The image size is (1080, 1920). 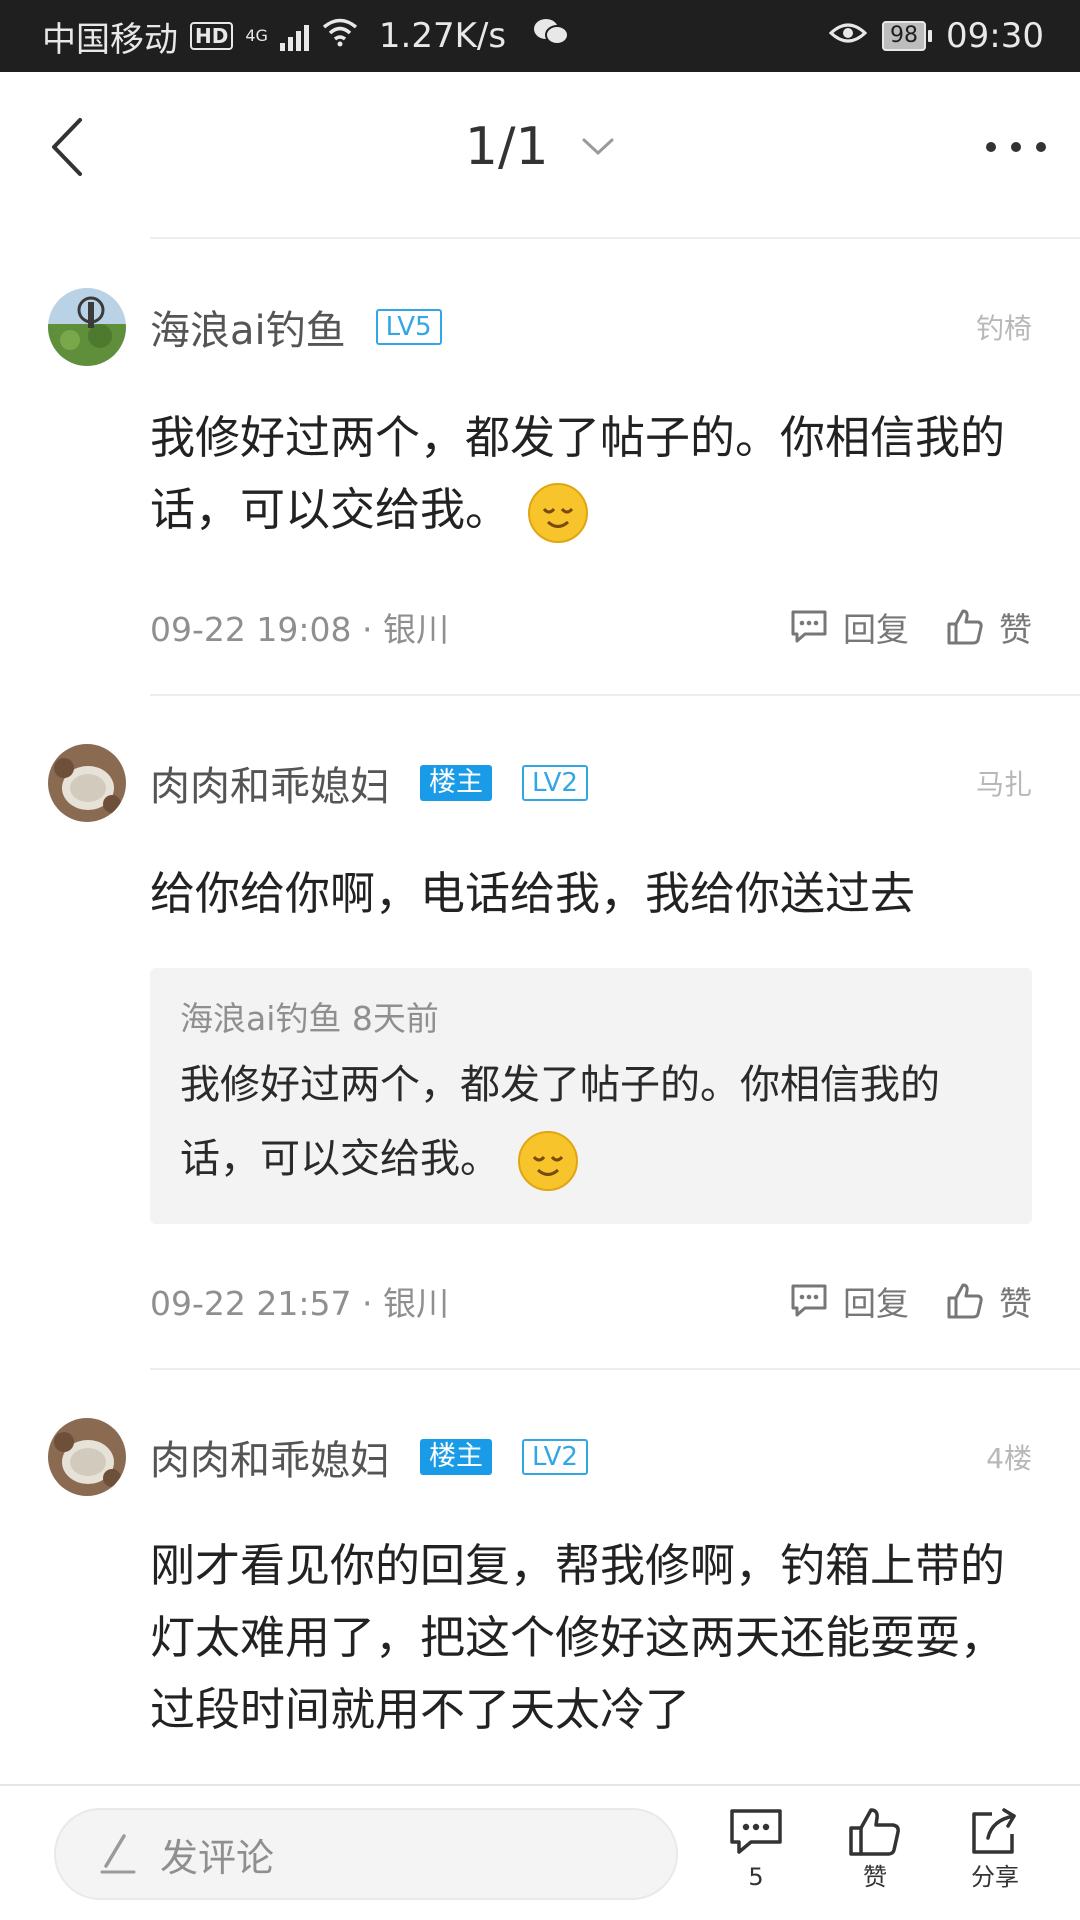 I want to click on network-type: 4G, so click(x=256, y=35).